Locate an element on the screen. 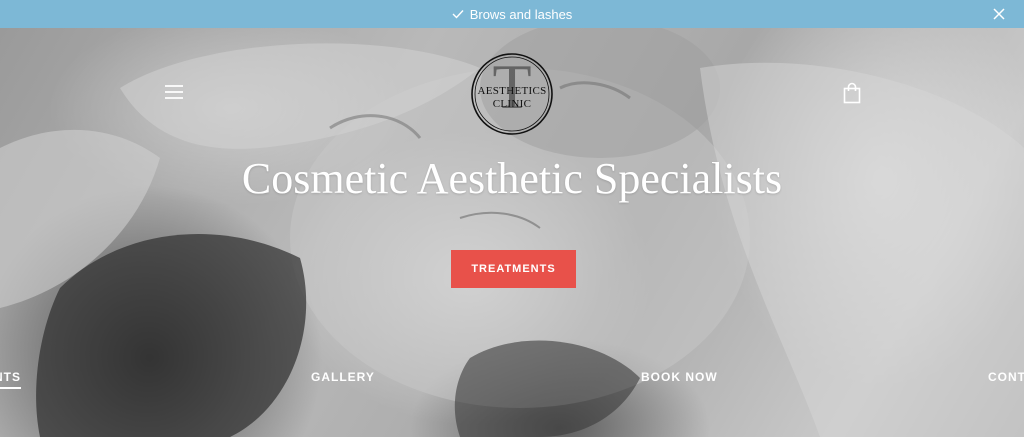  announcement-text: Brows and lashes is located at coordinates (521, 14).